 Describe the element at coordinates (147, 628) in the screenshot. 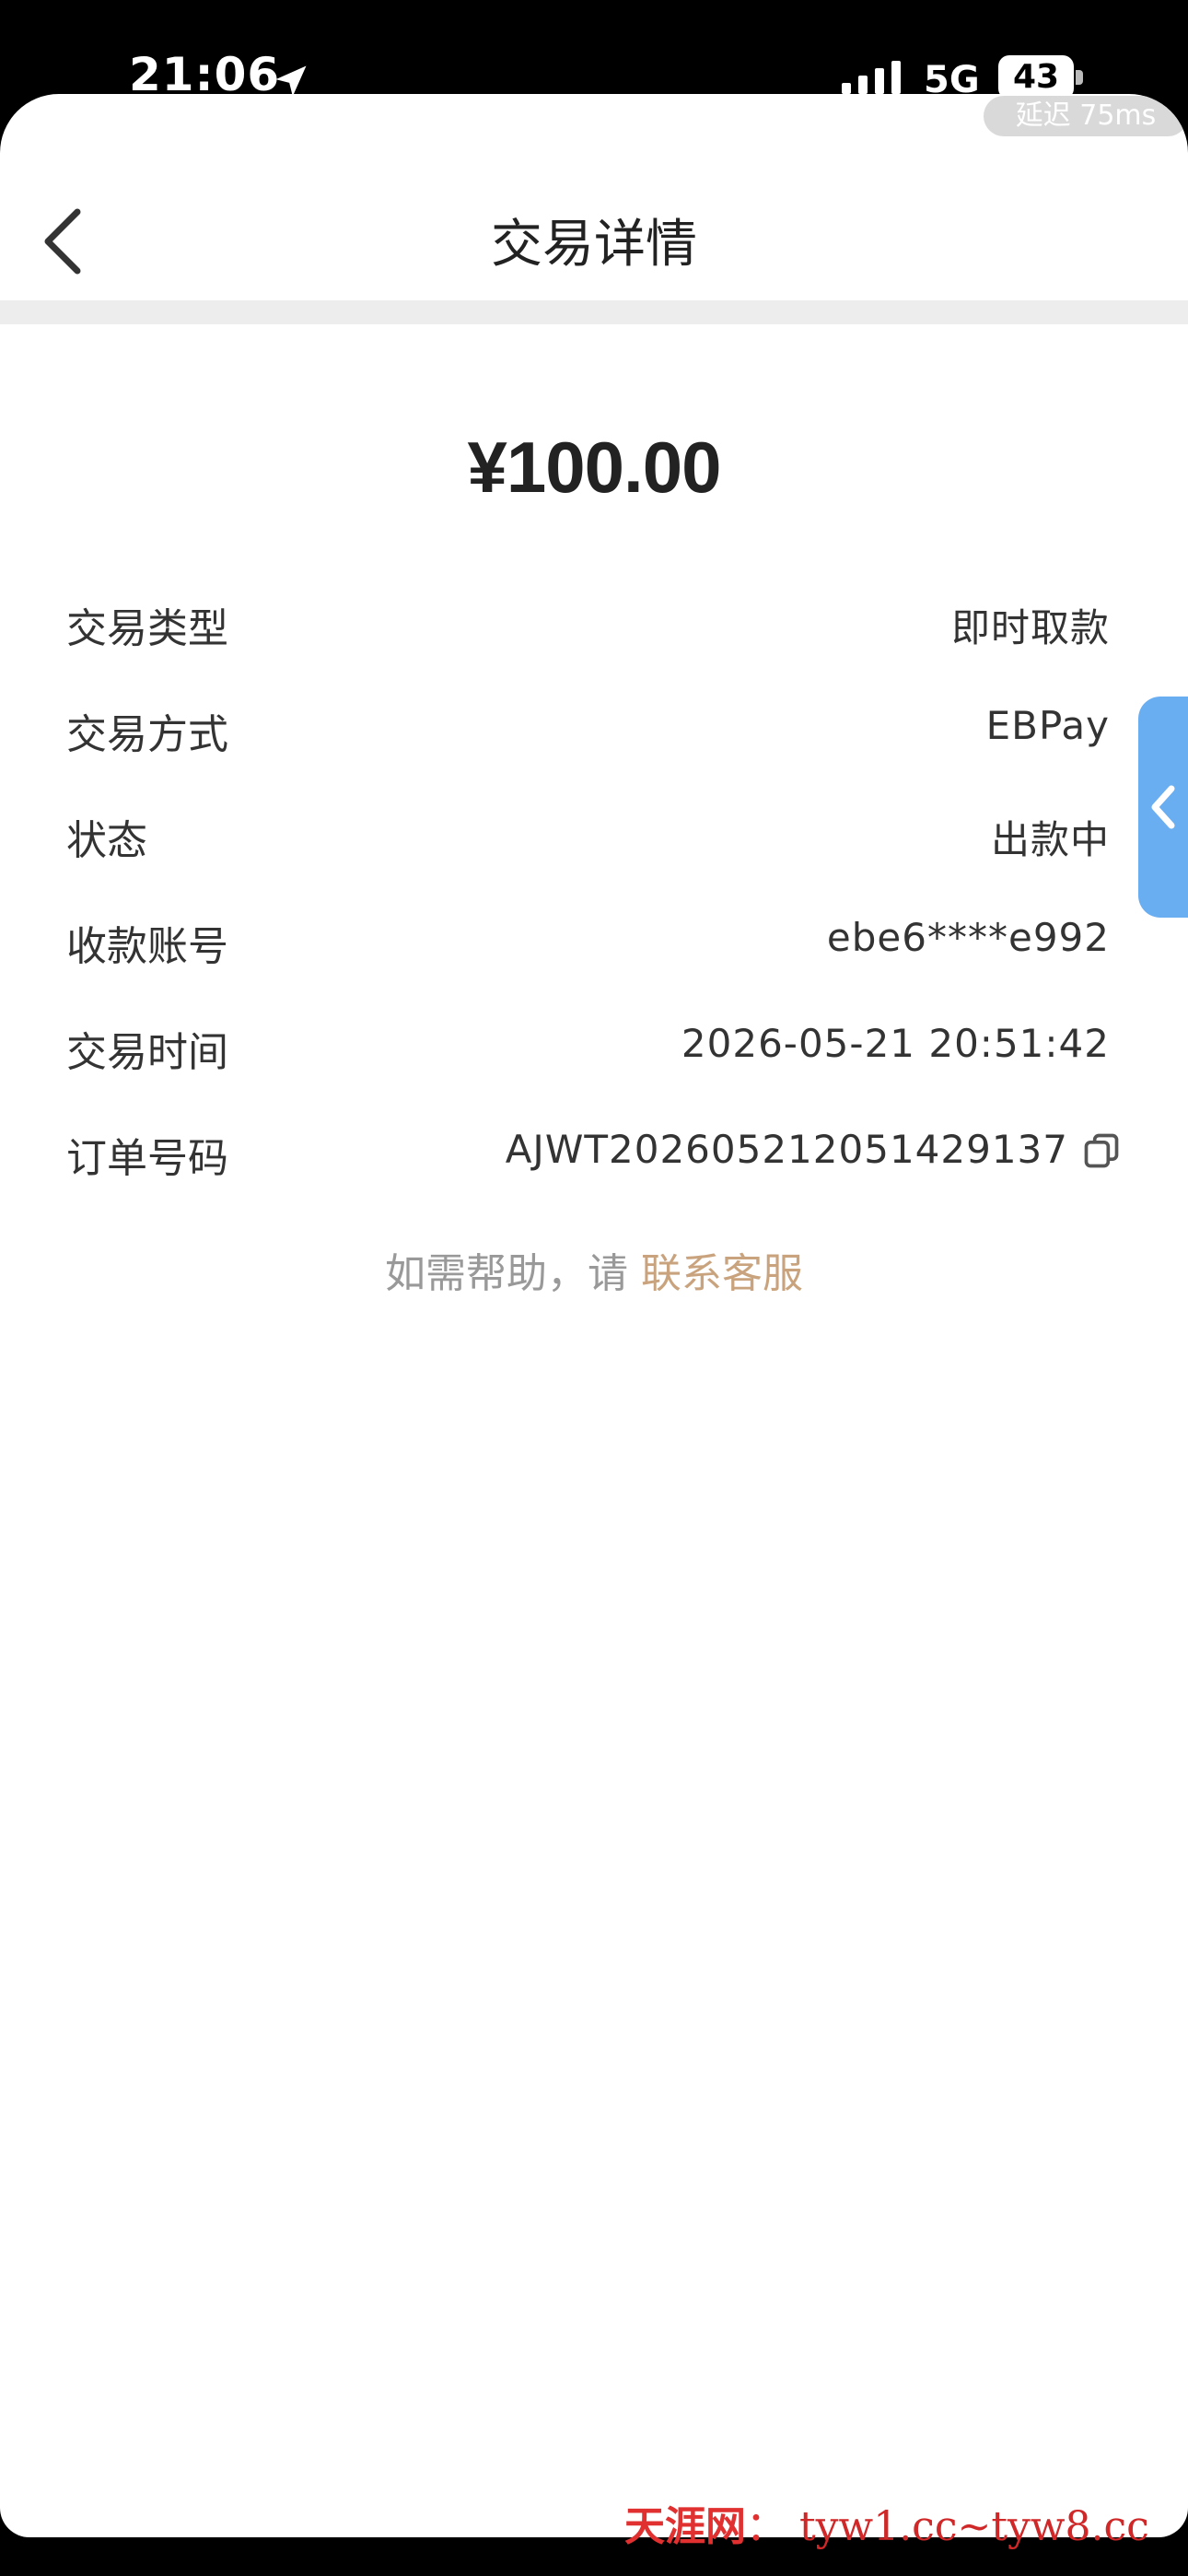

I see `detail-label: 交易类型` at that location.